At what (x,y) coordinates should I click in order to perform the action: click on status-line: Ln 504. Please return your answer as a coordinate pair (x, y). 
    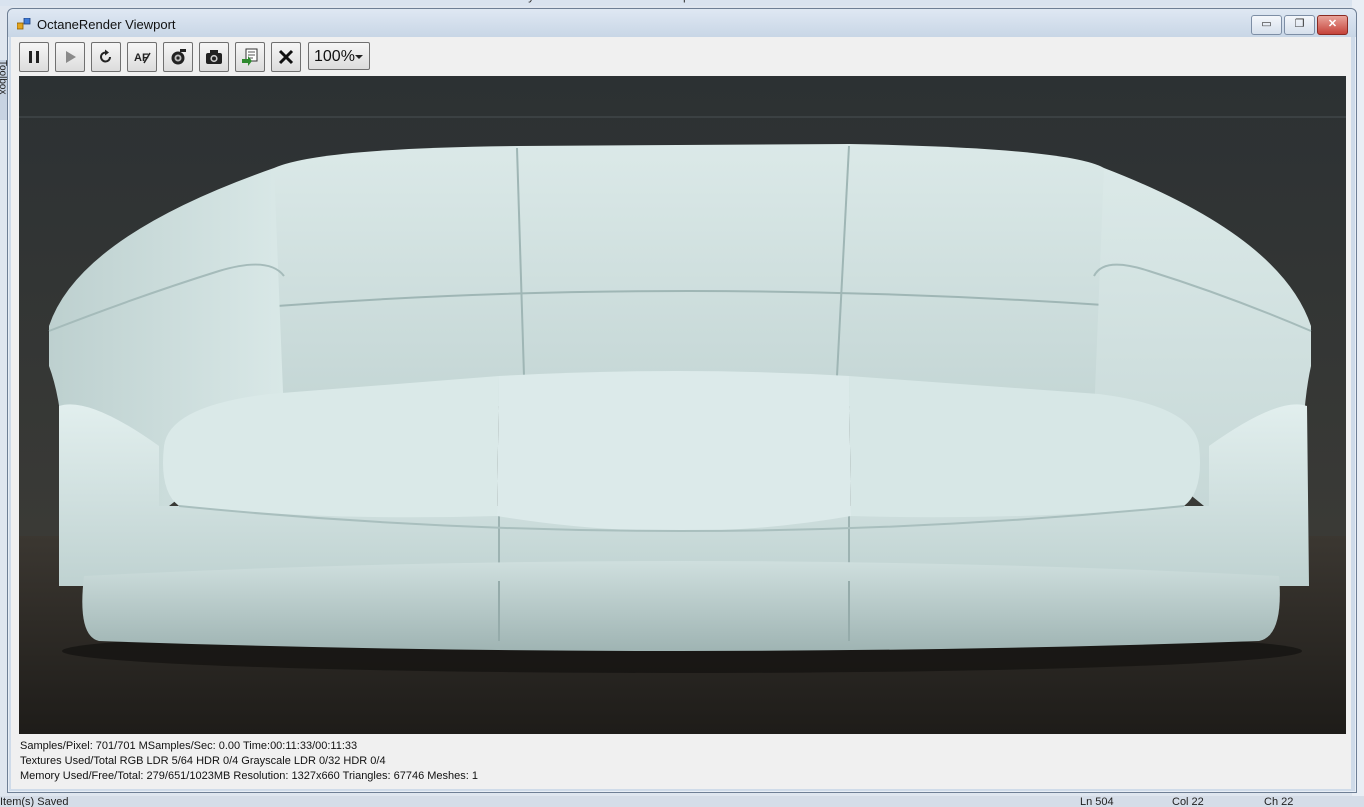
    Looking at the image, I should click on (1097, 801).